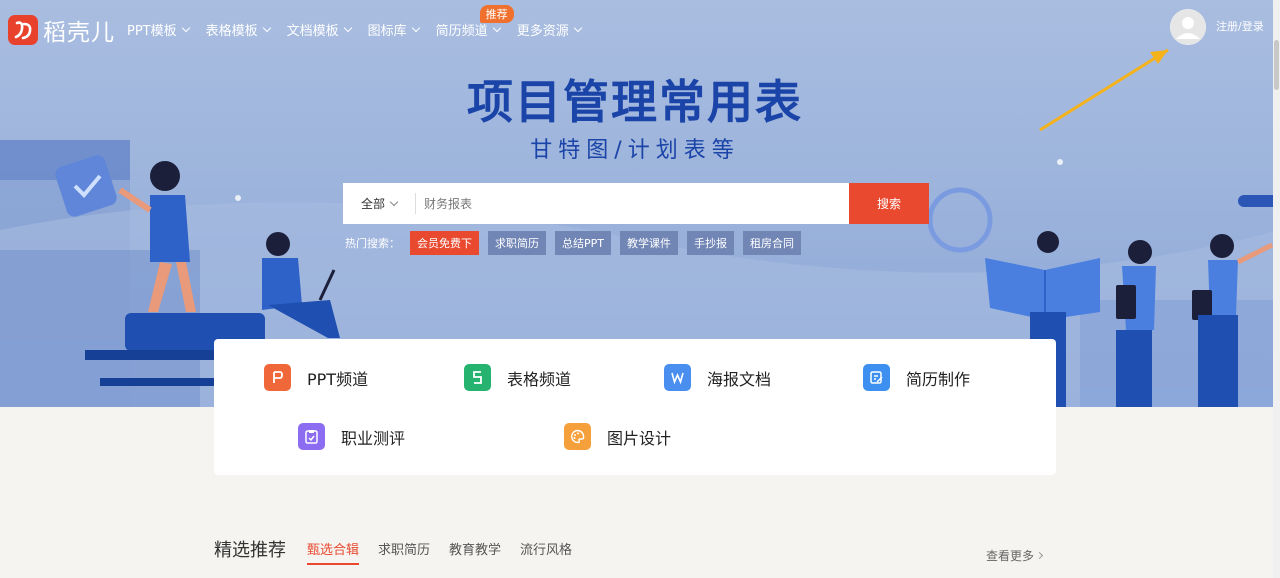 Image resolution: width=1280 pixels, height=578 pixels. What do you see at coordinates (577, 436) in the screenshot?
I see `palette-icon` at bounding box center [577, 436].